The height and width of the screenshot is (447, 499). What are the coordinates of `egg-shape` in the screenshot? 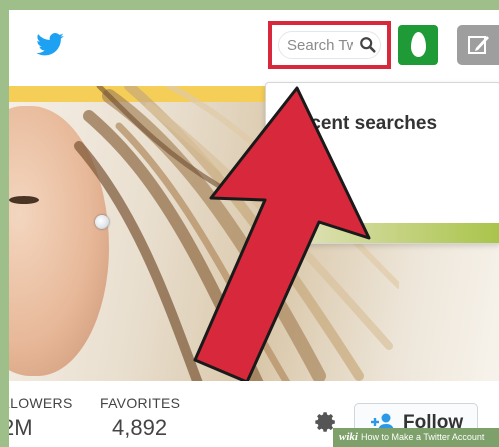 It's located at (418, 44).